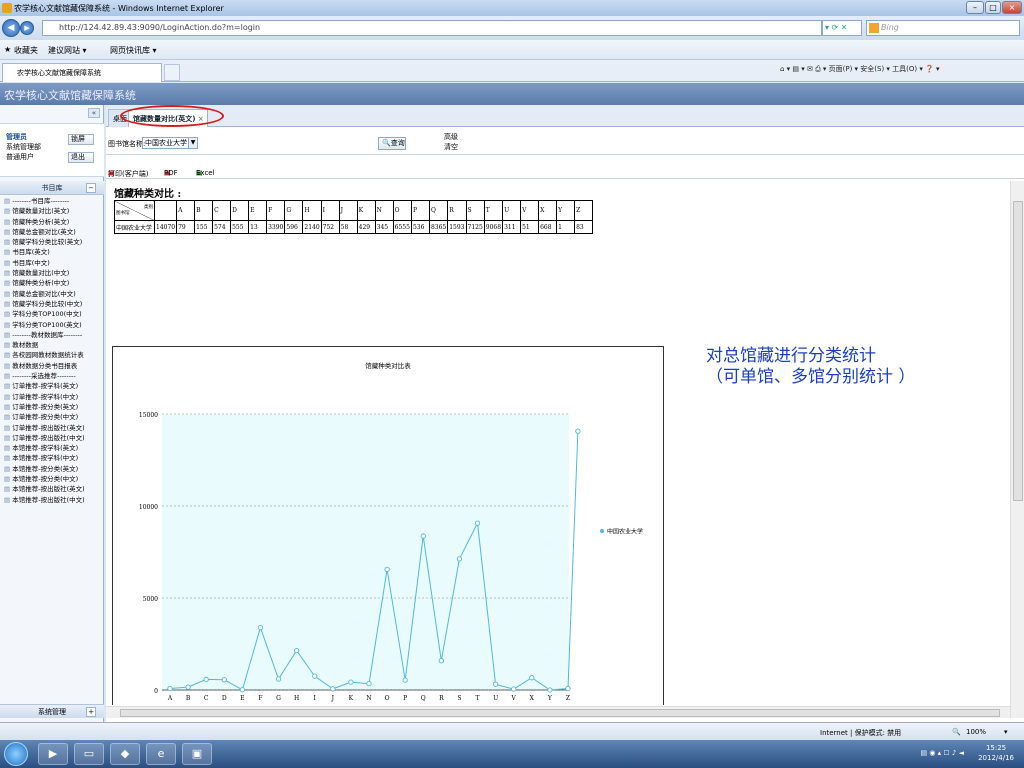  Describe the element at coordinates (54, 479) in the screenshot. I see `sidebar-item: 本馆推荐-按分类(中文)` at that location.